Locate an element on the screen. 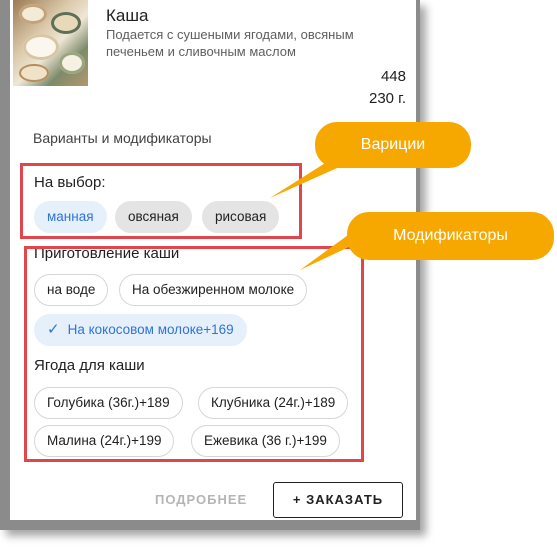 The image size is (557, 548). variations-callout: Вариции is located at coordinates (393, 145).